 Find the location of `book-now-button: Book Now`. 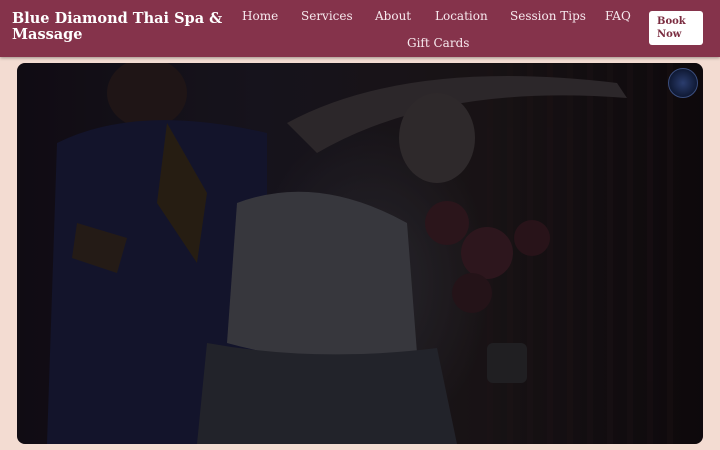

book-now-button: Book Now is located at coordinates (676, 28).